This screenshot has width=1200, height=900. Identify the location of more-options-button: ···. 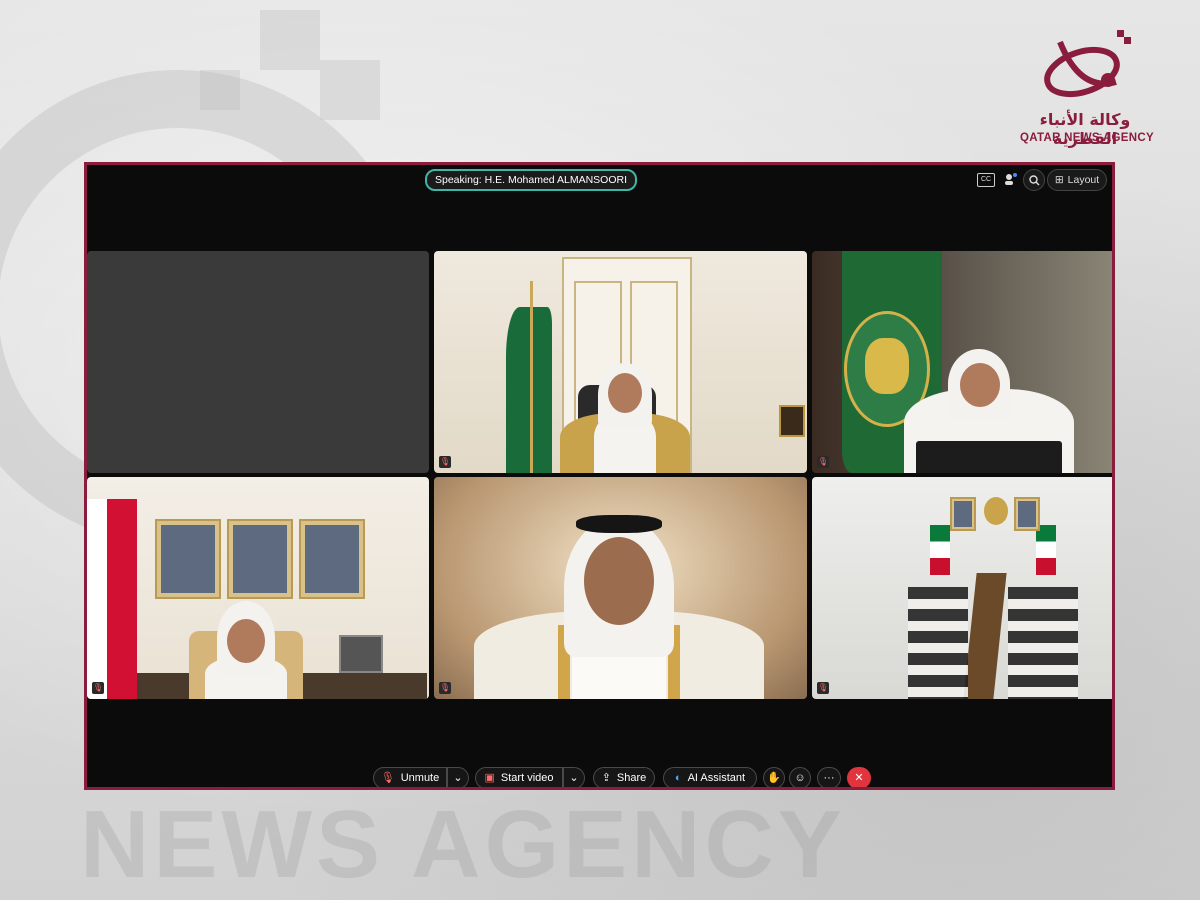
(829, 777).